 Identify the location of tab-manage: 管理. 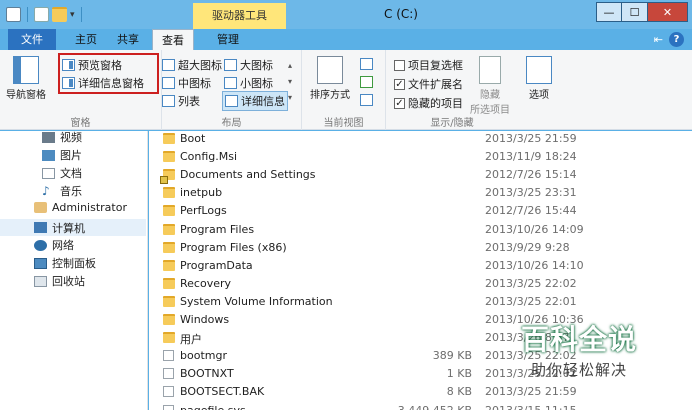
(228, 39).